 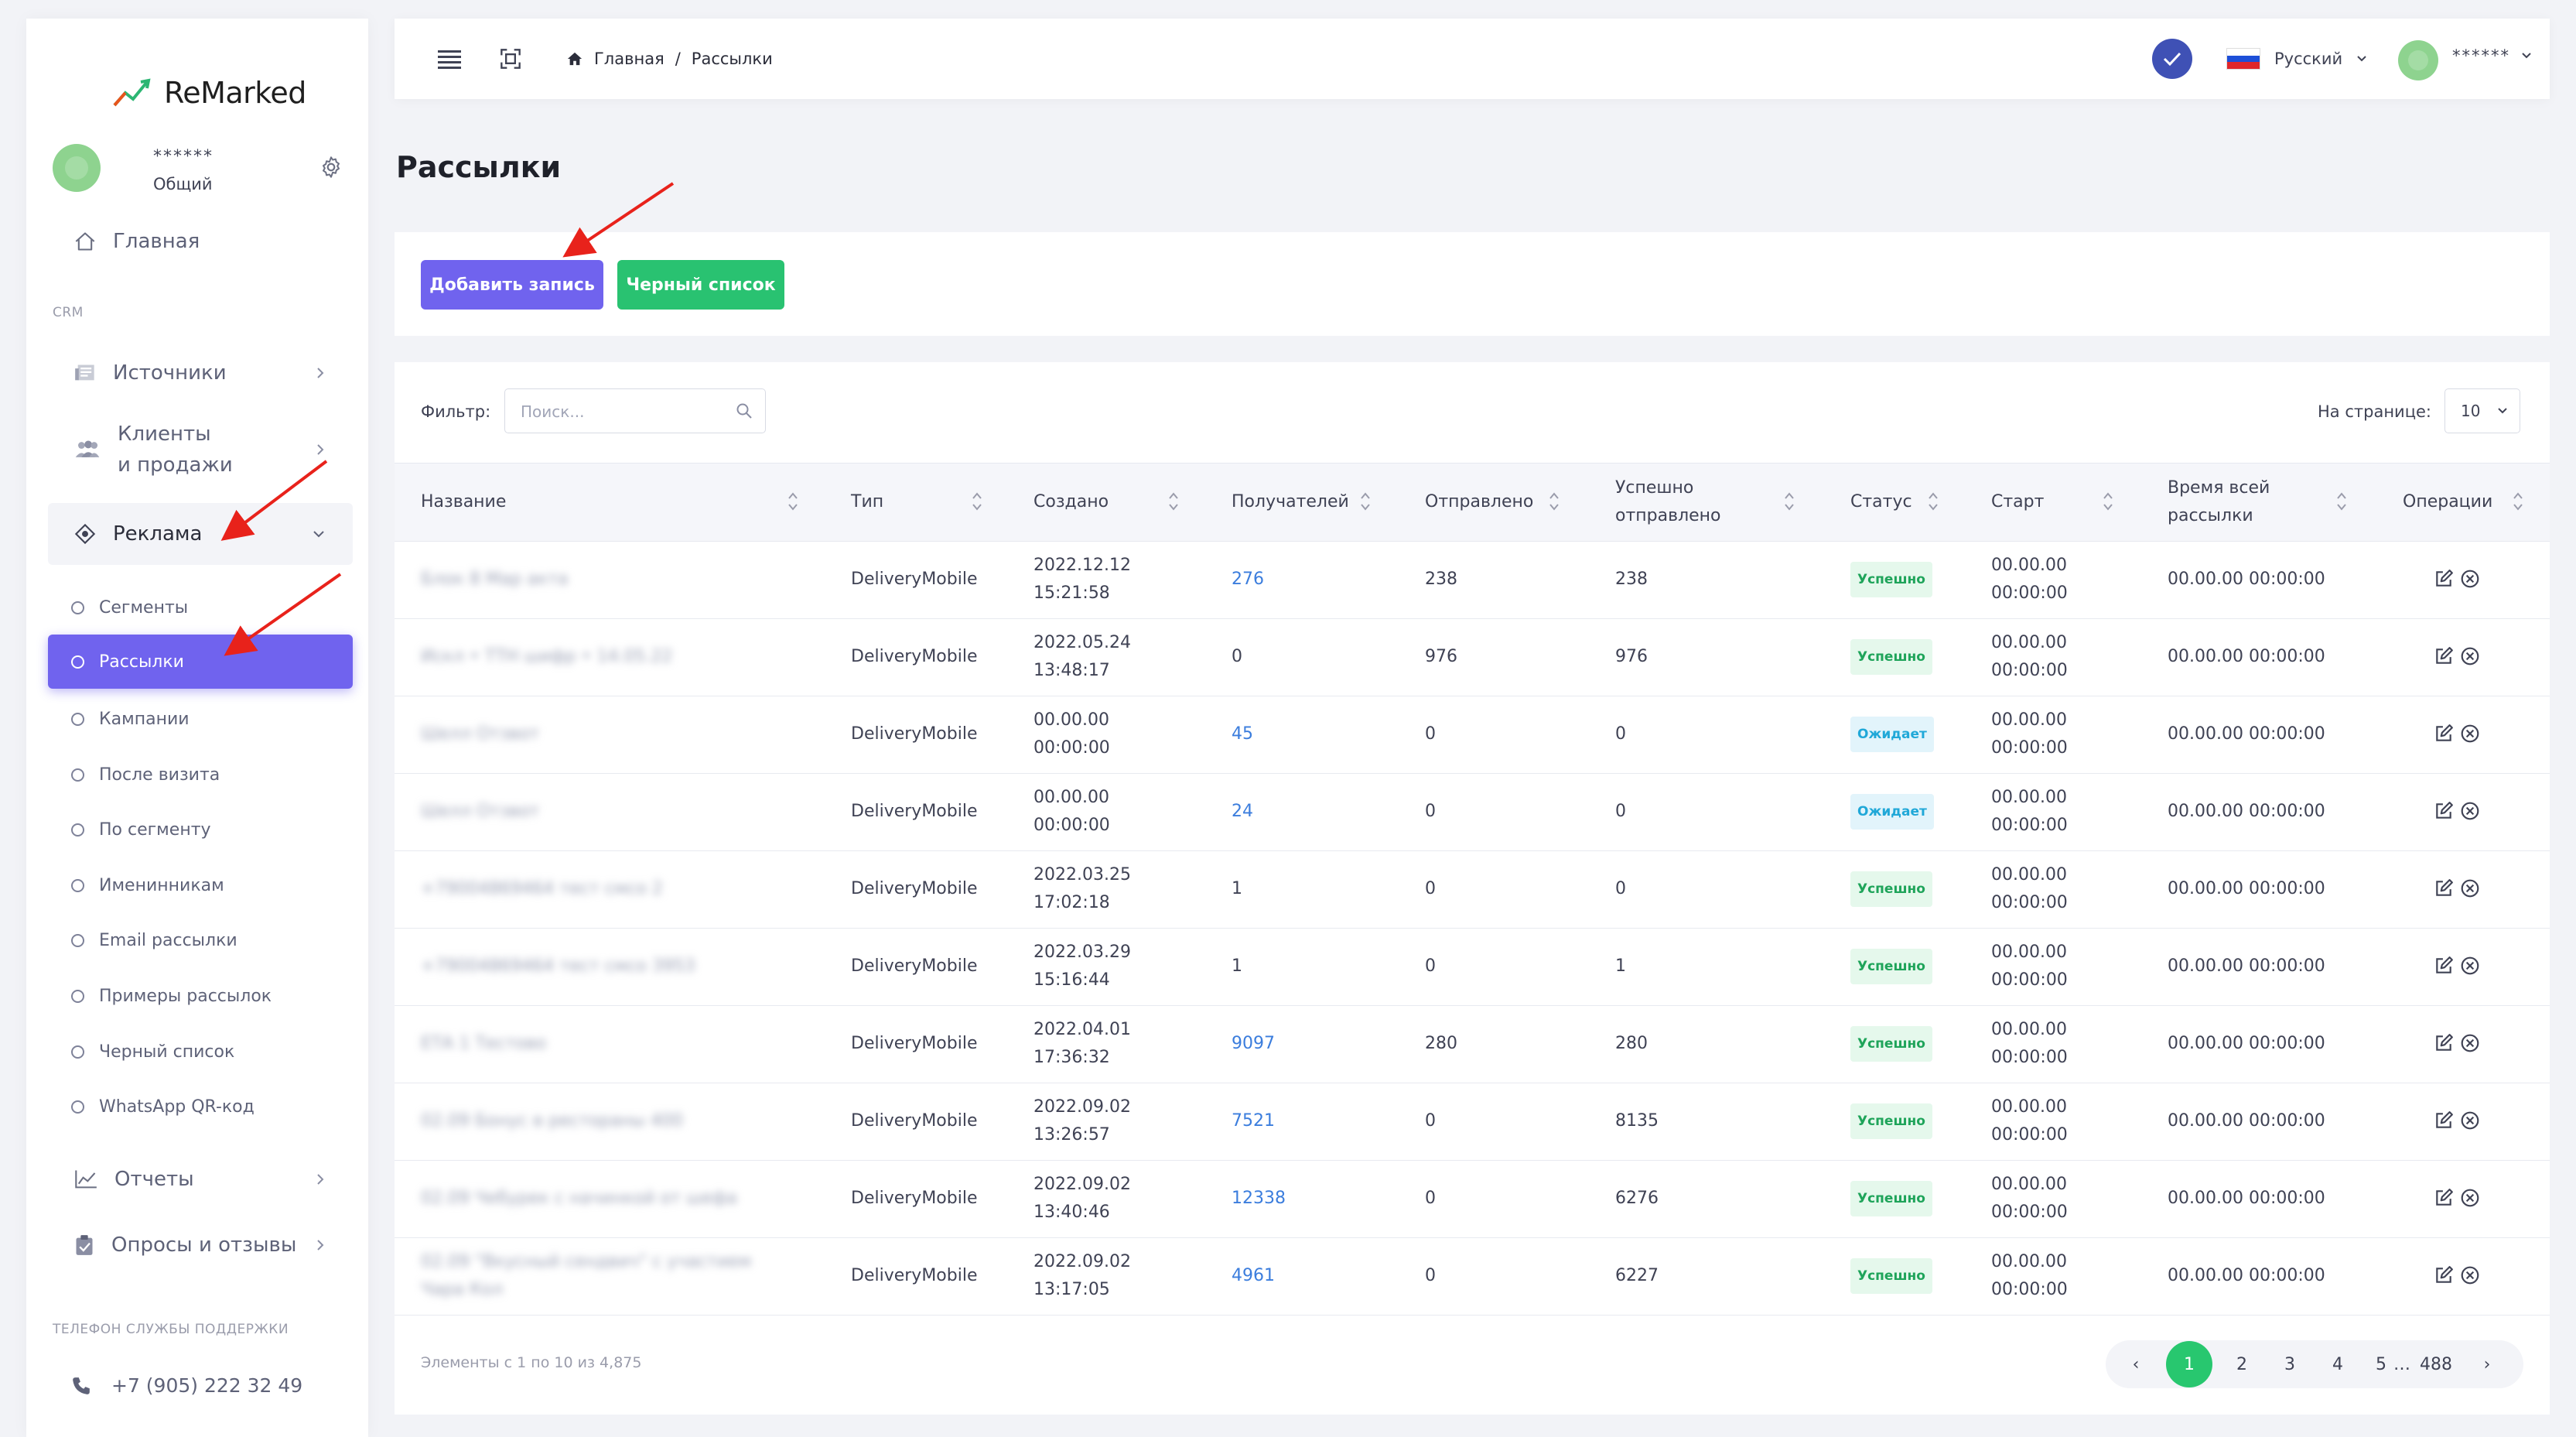 What do you see at coordinates (700, 285) in the screenshot?
I see `blacklist-button: Черный список` at bounding box center [700, 285].